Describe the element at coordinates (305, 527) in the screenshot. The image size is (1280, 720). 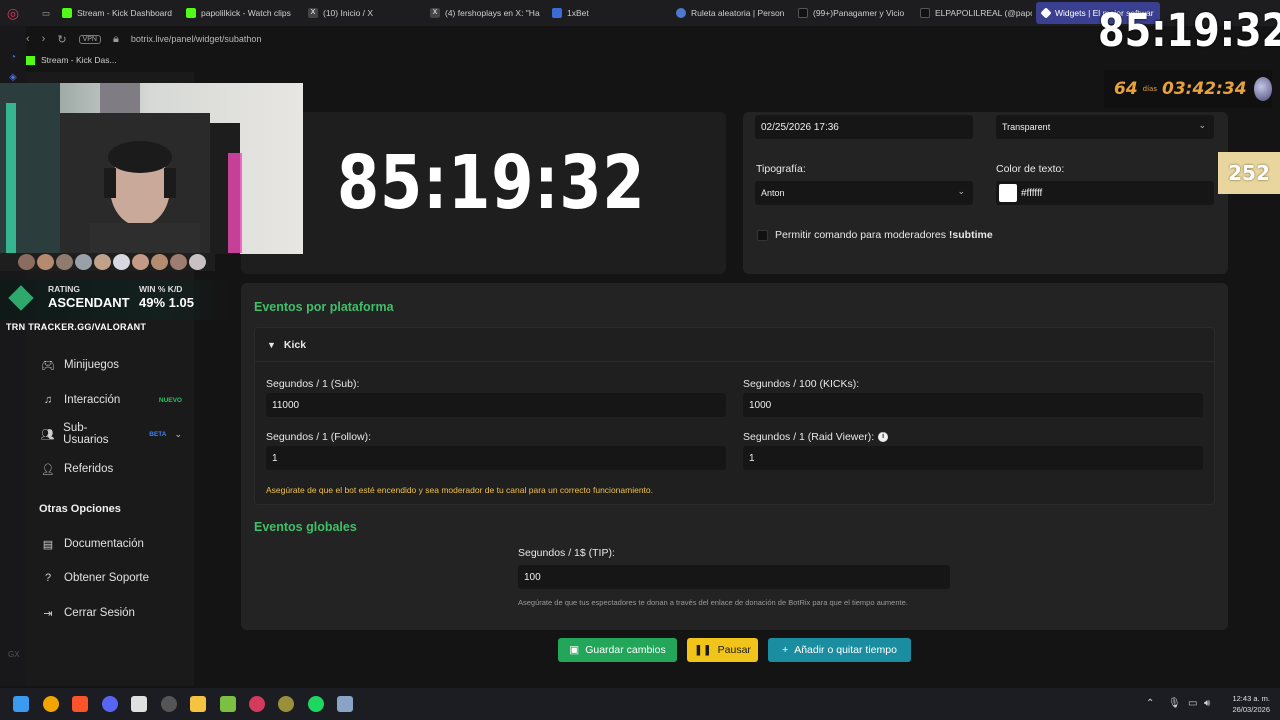
I see `global-events-title: Eventos globales` at that location.